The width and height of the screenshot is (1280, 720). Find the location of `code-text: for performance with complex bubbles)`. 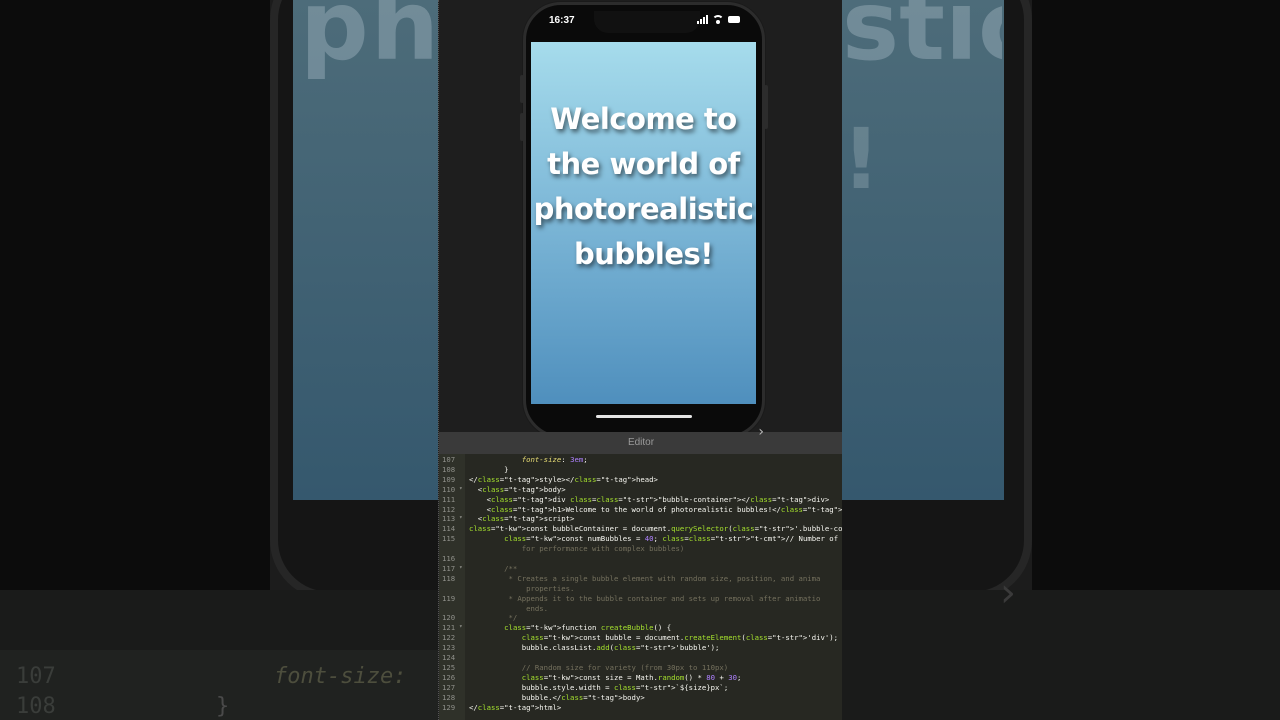

code-text: for performance with complex bubbles) is located at coordinates (577, 549).